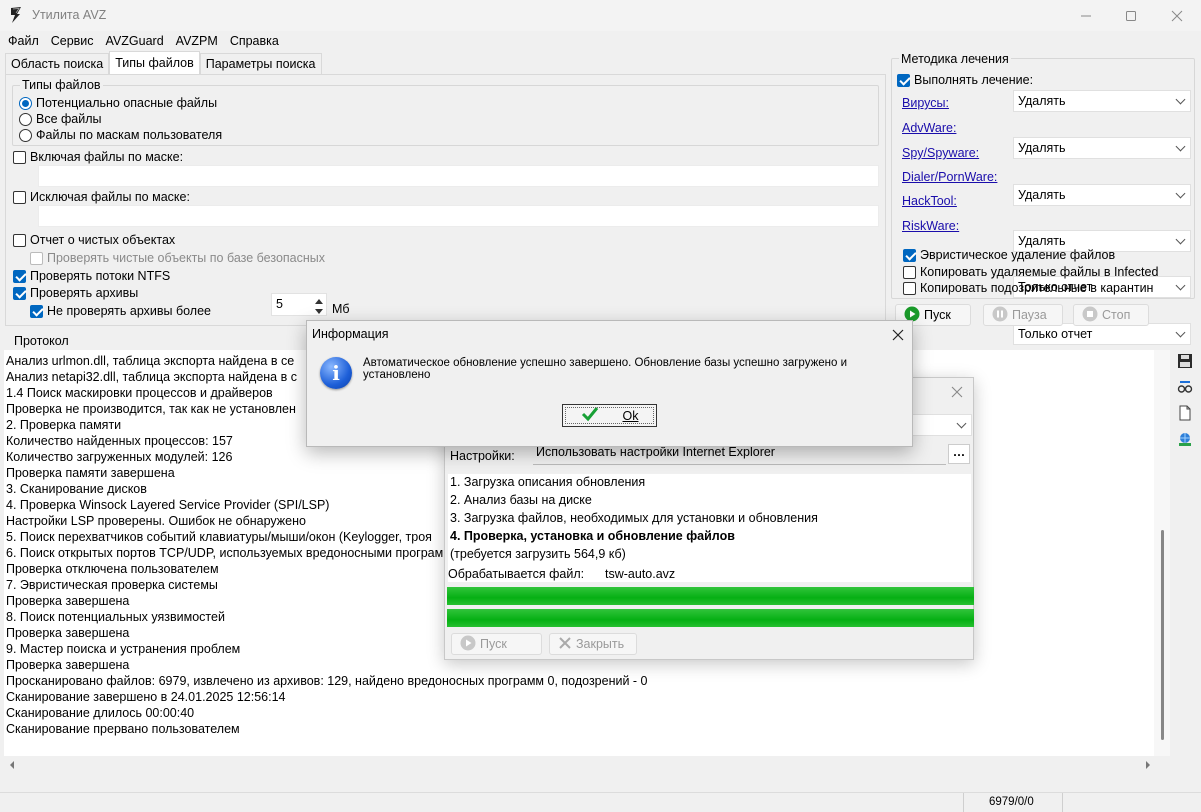 This screenshot has width=1201, height=812. What do you see at coordinates (930, 226) in the screenshot?
I see `treatment-label: RiskWare:` at bounding box center [930, 226].